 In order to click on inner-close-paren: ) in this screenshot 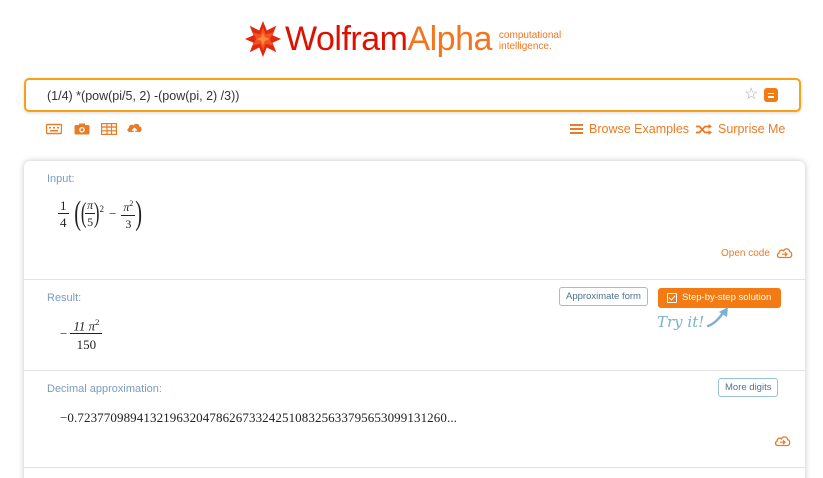, I will do `click(97, 213)`.